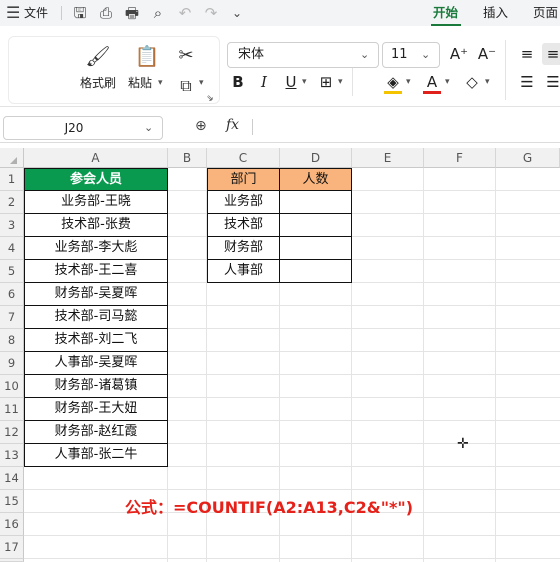 This screenshot has width=560, height=562. I want to click on row-header: 1, so click(12, 179).